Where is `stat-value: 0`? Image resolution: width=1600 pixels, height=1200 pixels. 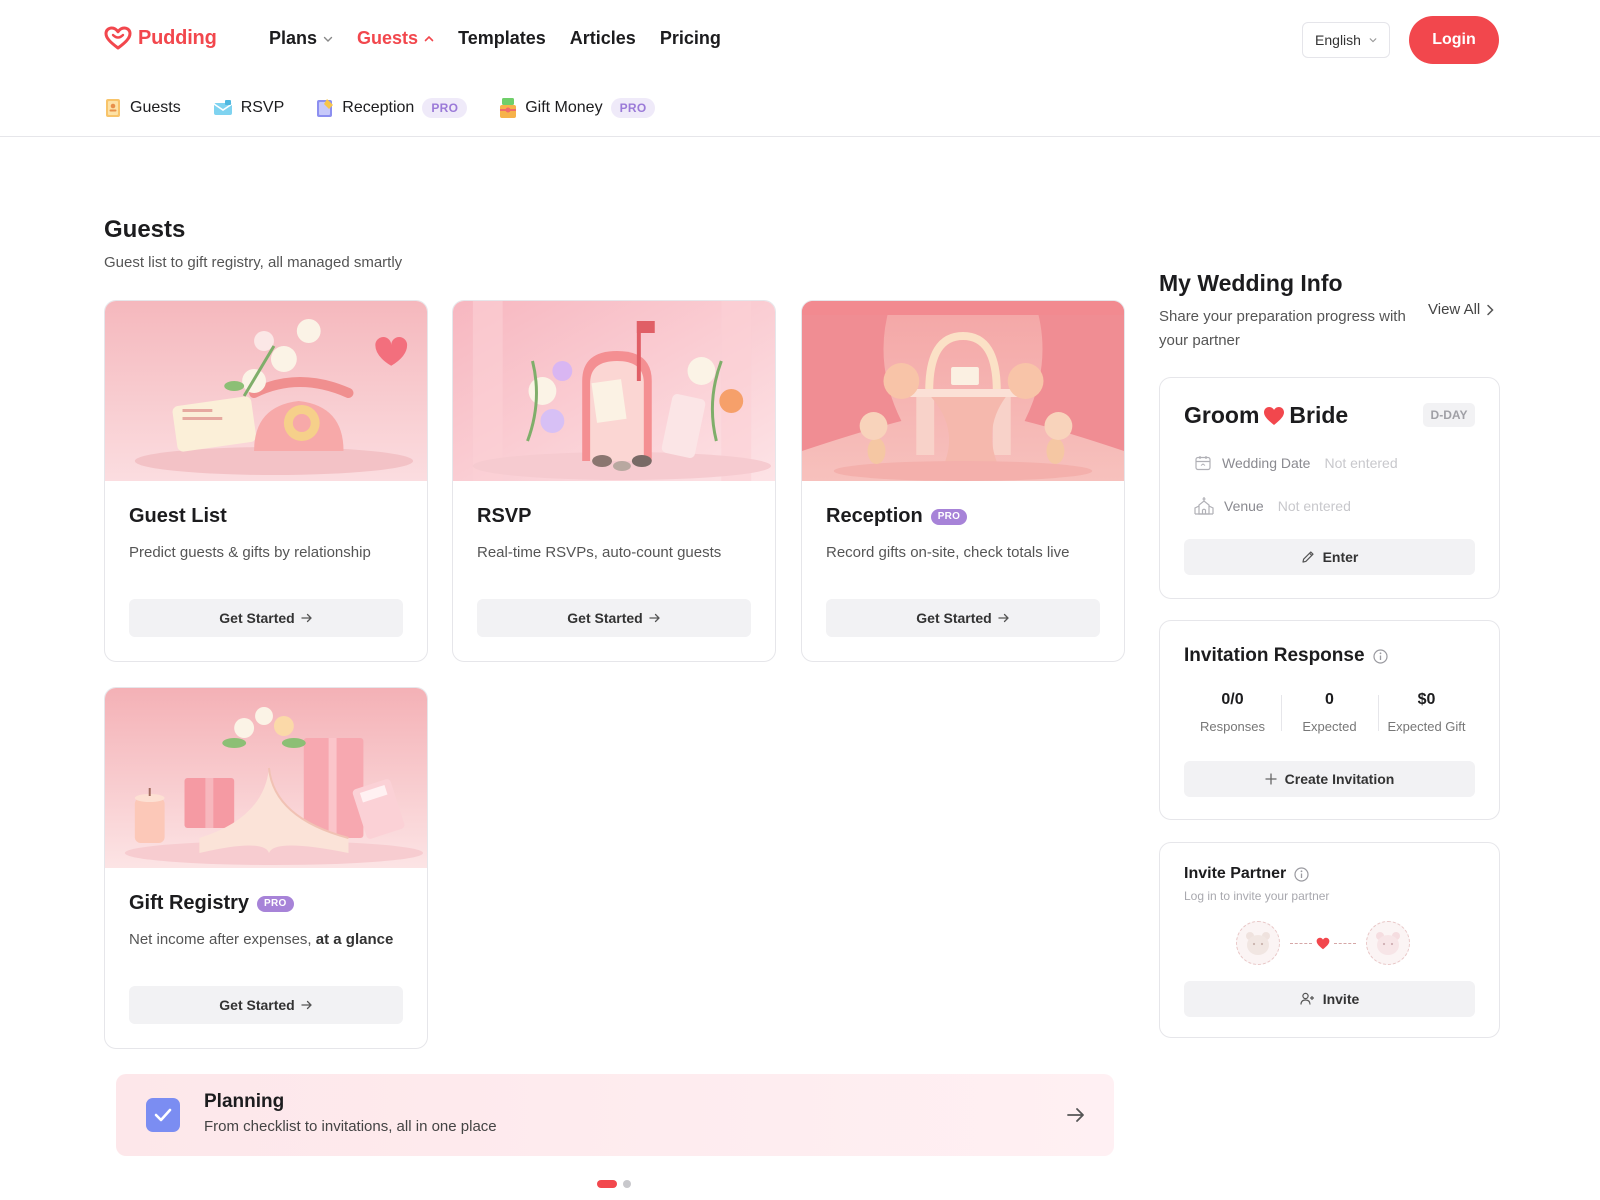
stat-value: 0 is located at coordinates (1329, 699).